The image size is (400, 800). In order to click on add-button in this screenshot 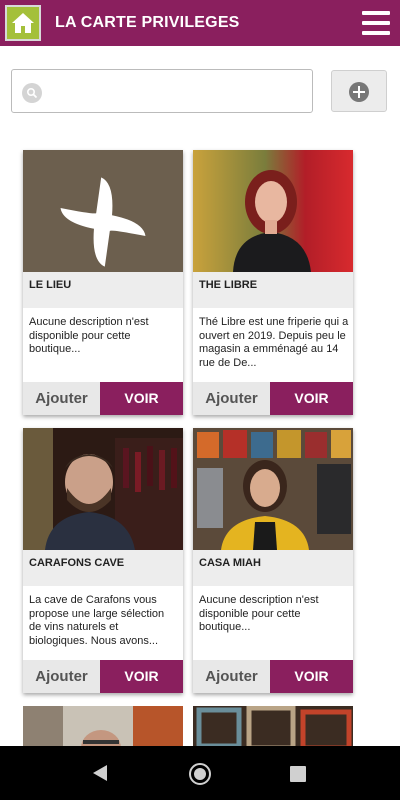, I will do `click(359, 91)`.